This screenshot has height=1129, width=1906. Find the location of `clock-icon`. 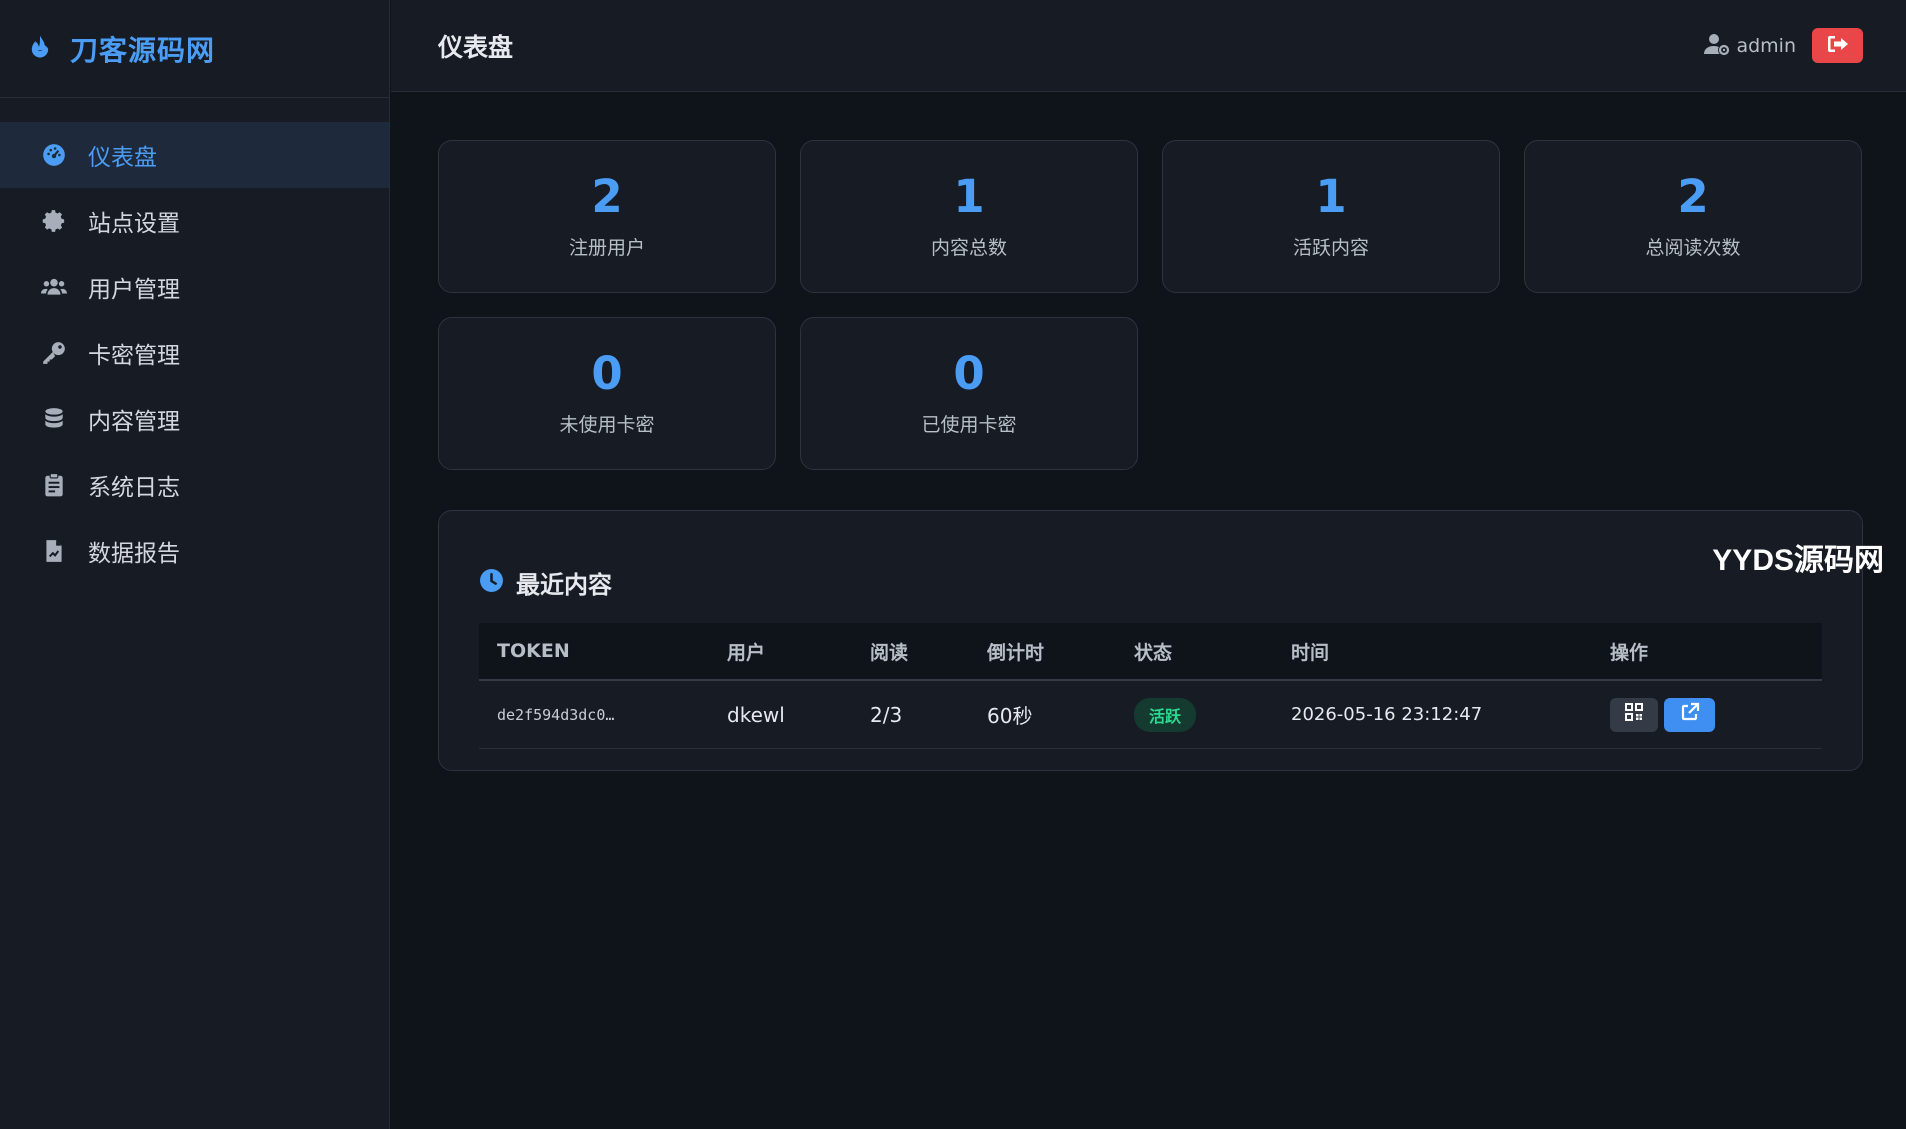

clock-icon is located at coordinates (491, 582).